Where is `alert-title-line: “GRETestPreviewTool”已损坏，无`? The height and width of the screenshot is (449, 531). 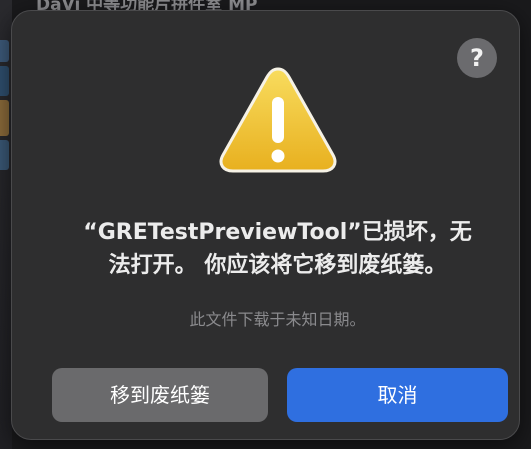
alert-title-line: “GRETestPreviewTool”已损坏，无 is located at coordinates (277, 232).